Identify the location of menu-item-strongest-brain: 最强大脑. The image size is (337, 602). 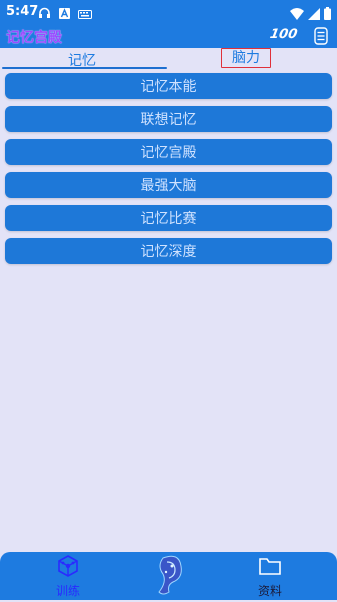
(168, 185).